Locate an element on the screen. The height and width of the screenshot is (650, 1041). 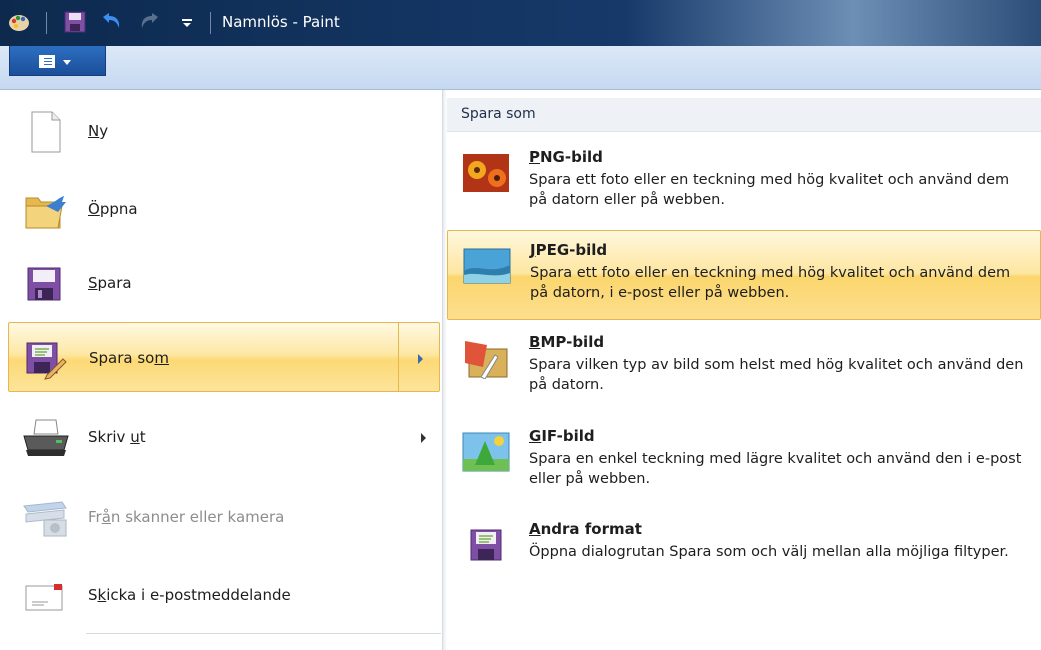
option-title: GIF-bild is located at coordinates (562, 436).